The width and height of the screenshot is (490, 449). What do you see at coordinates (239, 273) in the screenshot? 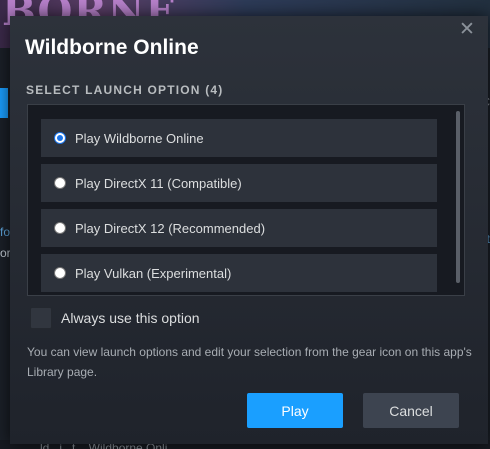
I see `launch-option: Play Vulkan (Experimental)` at bounding box center [239, 273].